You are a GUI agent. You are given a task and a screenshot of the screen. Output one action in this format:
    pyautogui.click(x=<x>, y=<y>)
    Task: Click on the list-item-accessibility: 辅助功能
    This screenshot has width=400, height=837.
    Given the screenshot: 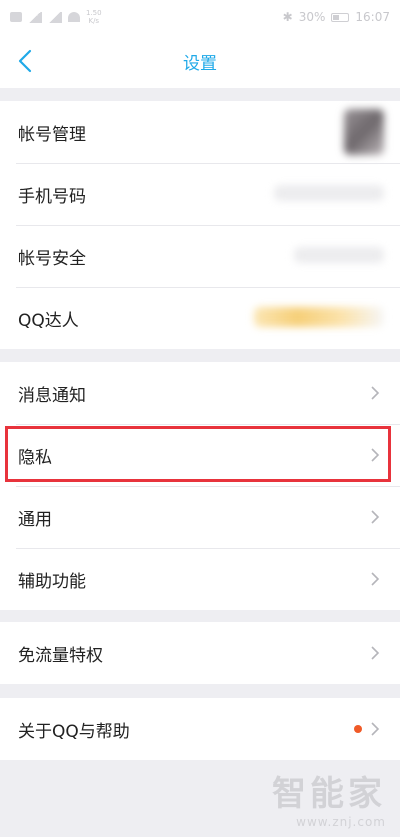 What is the action you would take?
    pyautogui.click(x=200, y=579)
    